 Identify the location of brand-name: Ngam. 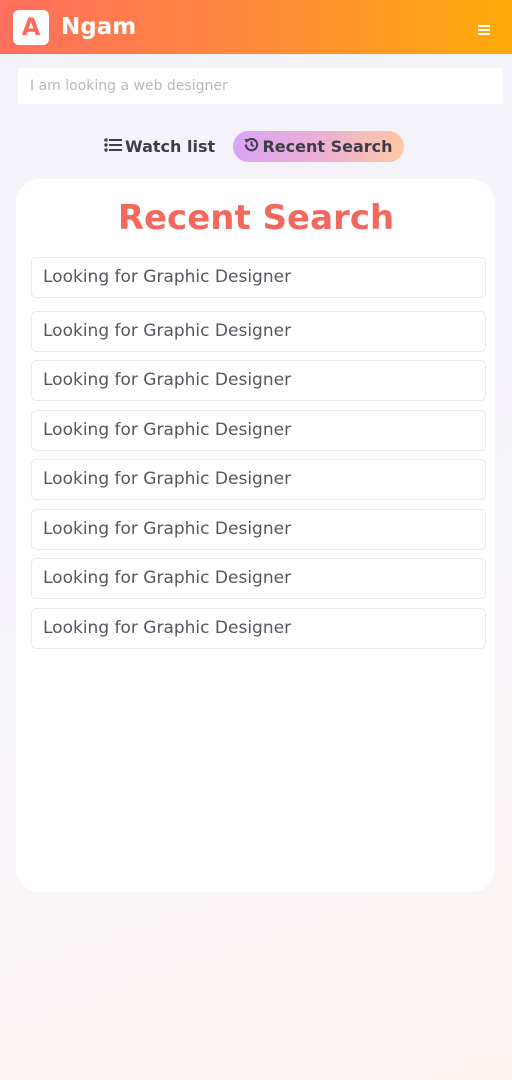
(98, 27).